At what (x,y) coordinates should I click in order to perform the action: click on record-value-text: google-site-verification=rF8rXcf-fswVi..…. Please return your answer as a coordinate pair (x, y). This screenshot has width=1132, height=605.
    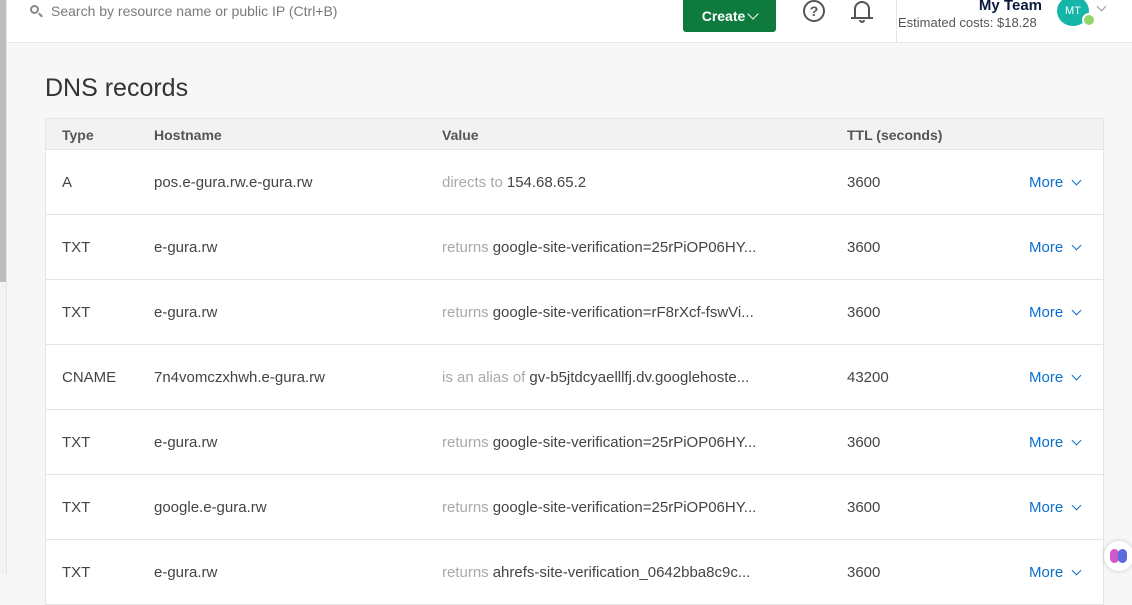
    Looking at the image, I should click on (623, 312).